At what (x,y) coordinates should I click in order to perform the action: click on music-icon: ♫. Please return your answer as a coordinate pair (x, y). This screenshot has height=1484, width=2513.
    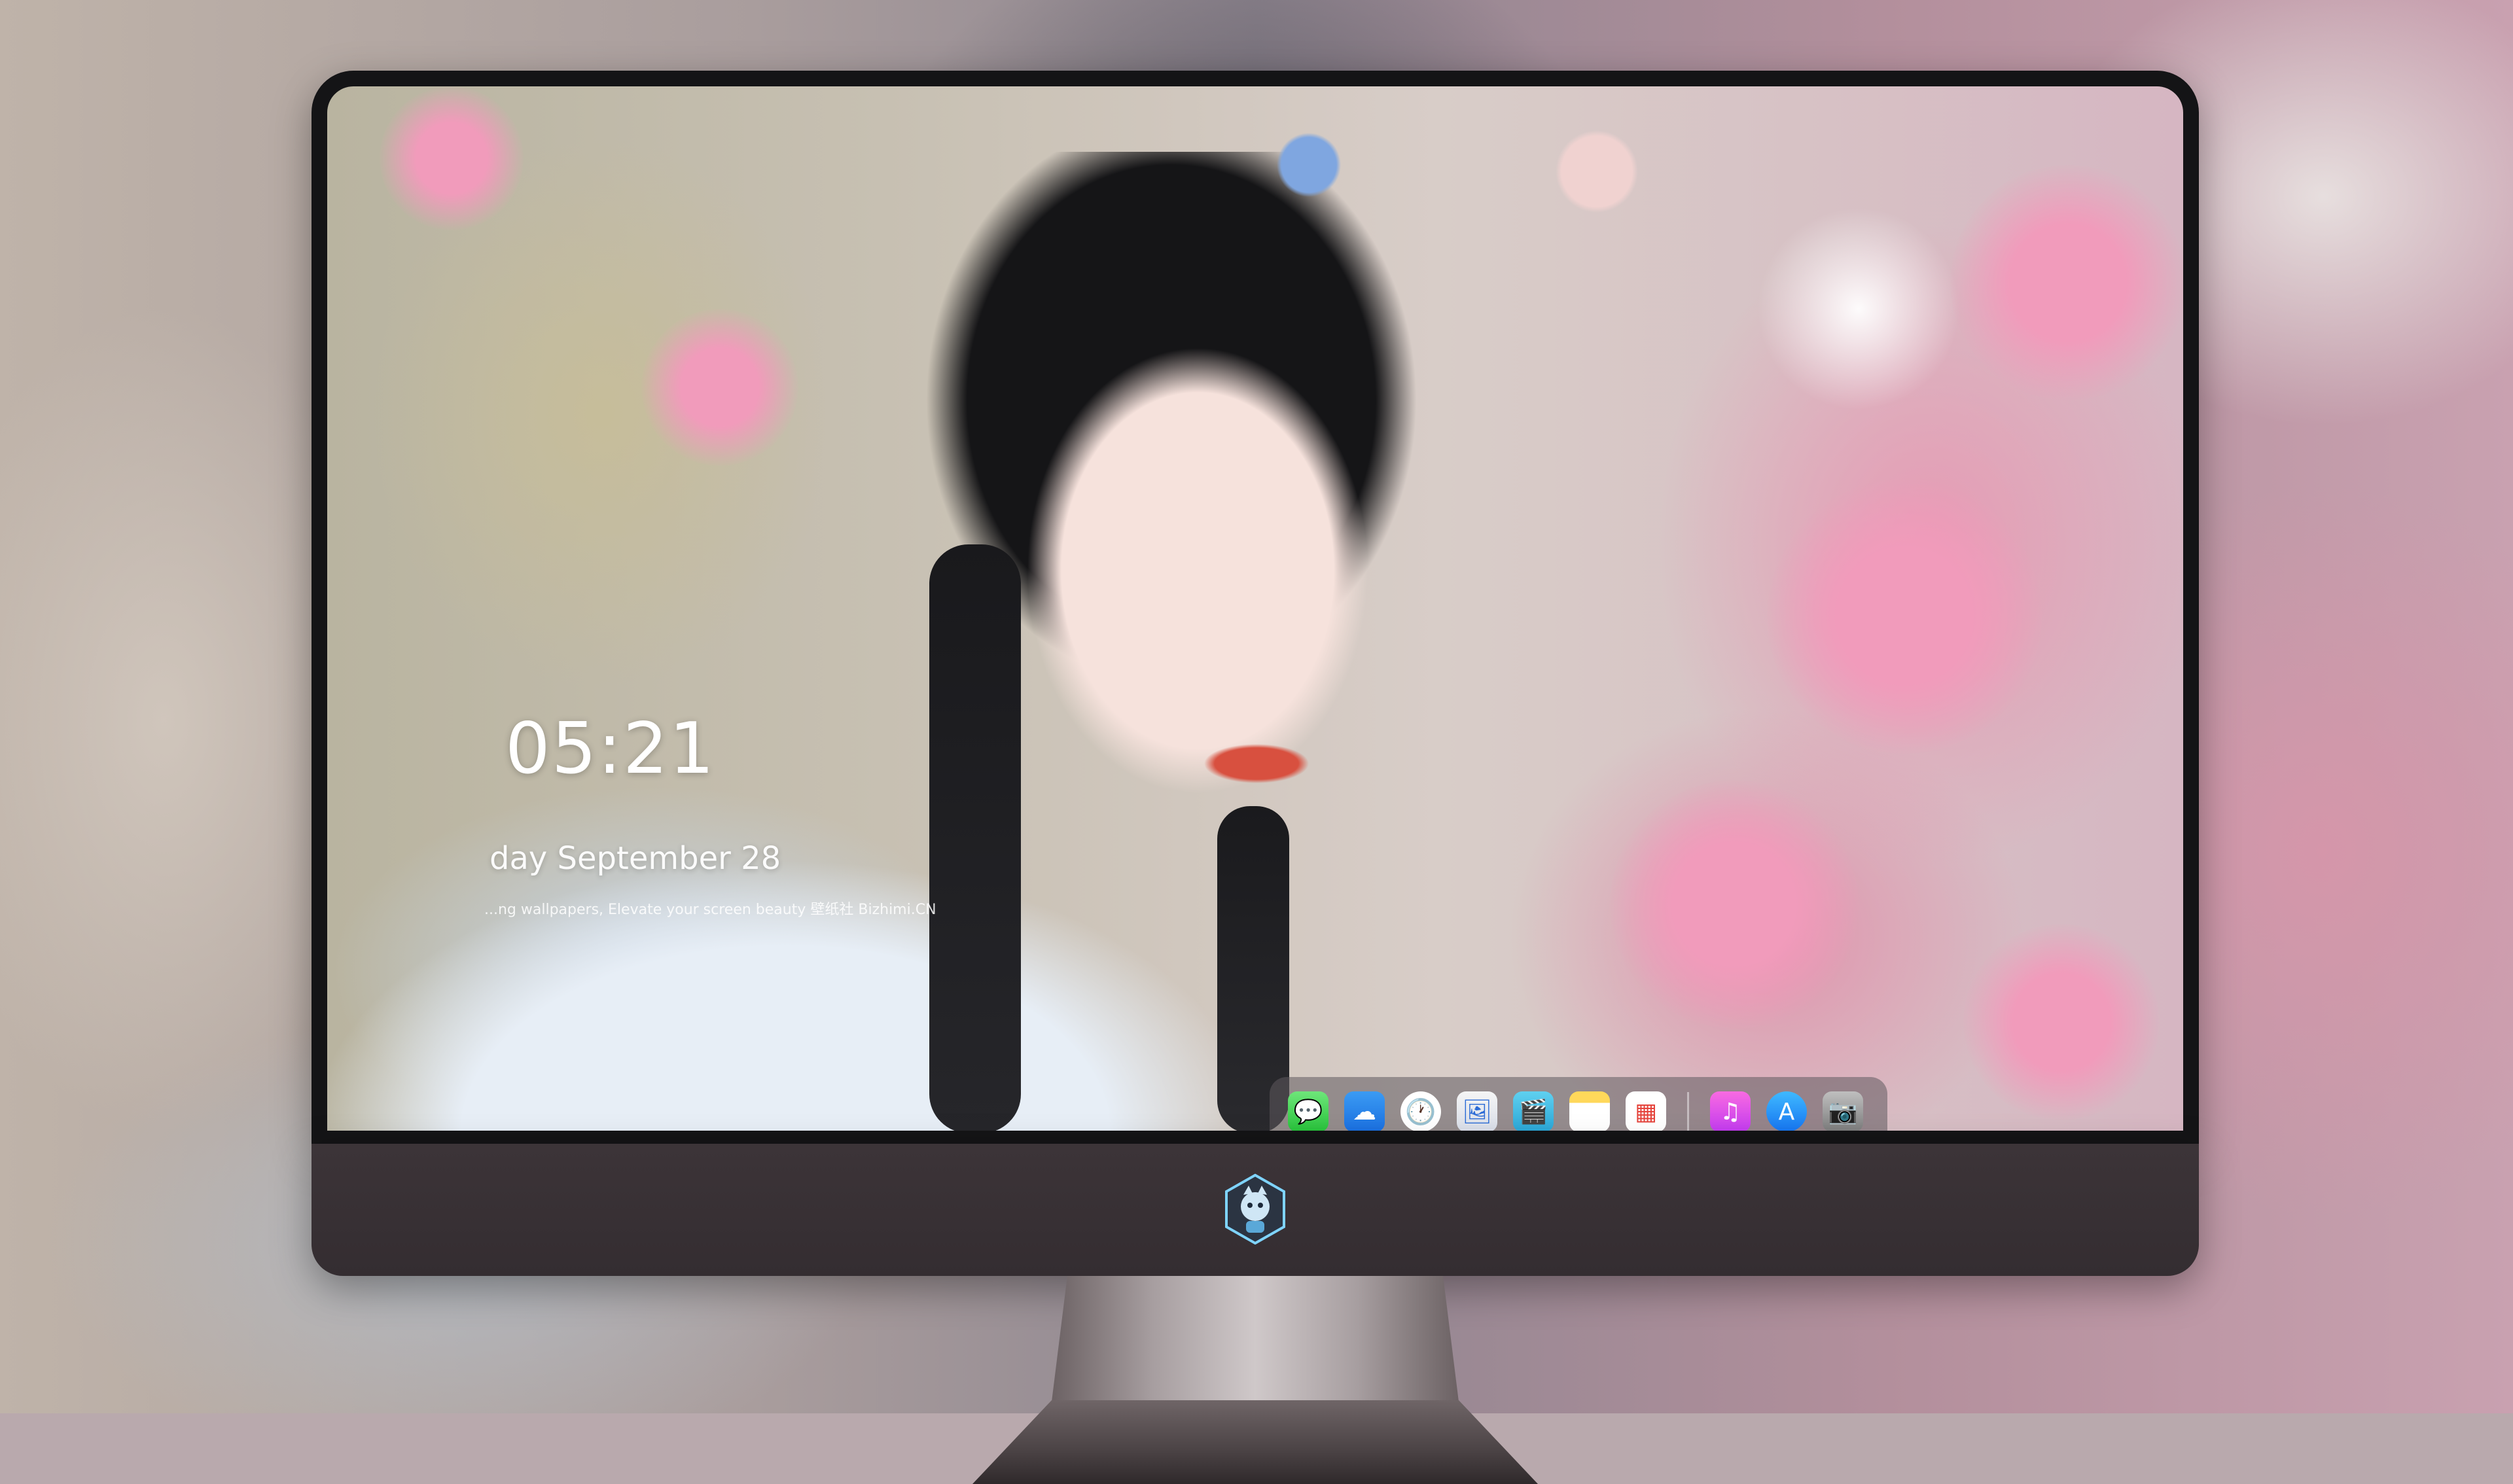
    Looking at the image, I should click on (1730, 1111).